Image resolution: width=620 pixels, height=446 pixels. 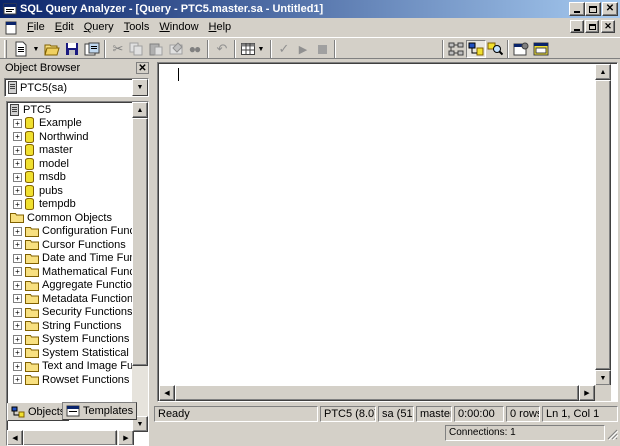 I want to click on tree-item-function-folder: + Metadata Functions, so click(x=76, y=298).